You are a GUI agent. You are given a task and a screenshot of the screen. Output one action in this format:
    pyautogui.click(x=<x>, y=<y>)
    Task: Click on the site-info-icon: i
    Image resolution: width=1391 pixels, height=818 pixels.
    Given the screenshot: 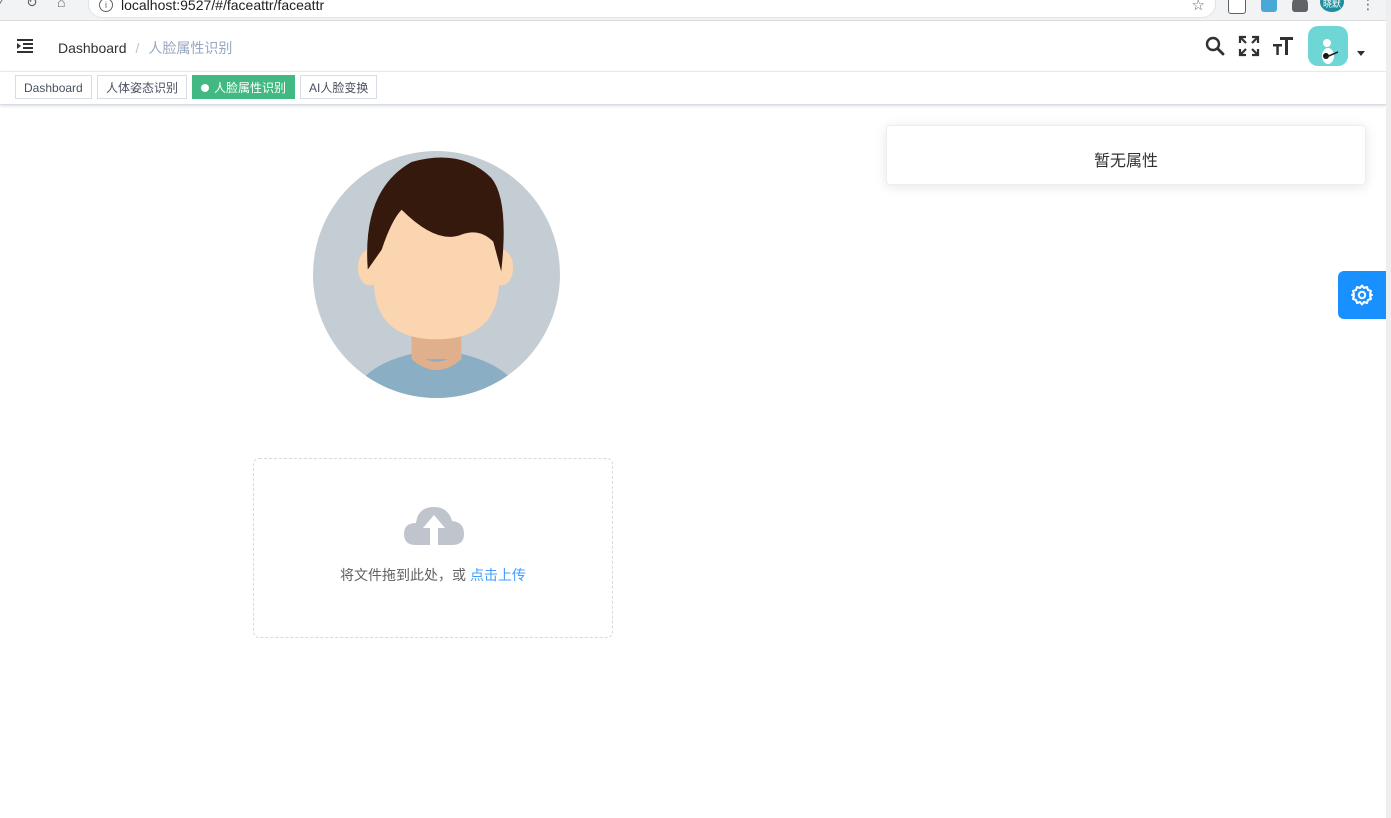 What is the action you would take?
    pyautogui.click(x=106, y=6)
    